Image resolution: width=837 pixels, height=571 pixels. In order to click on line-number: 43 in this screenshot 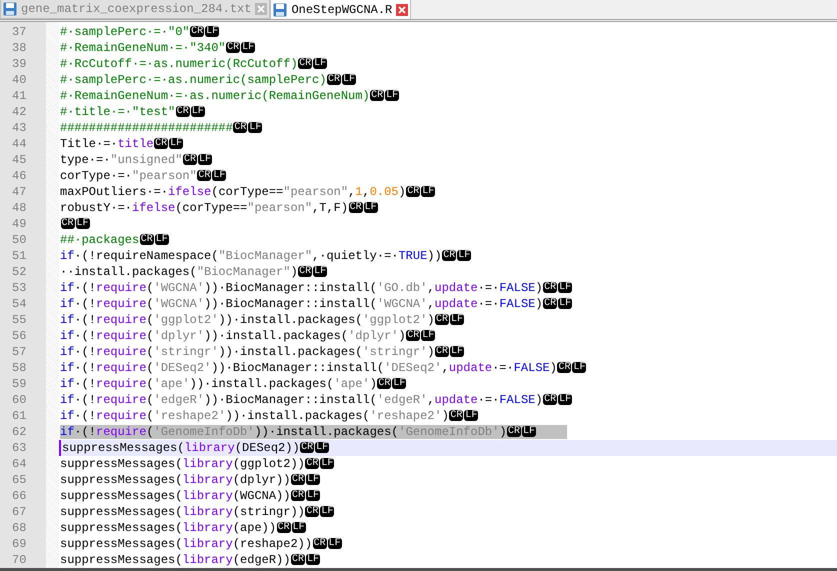, I will do `click(19, 128)`.